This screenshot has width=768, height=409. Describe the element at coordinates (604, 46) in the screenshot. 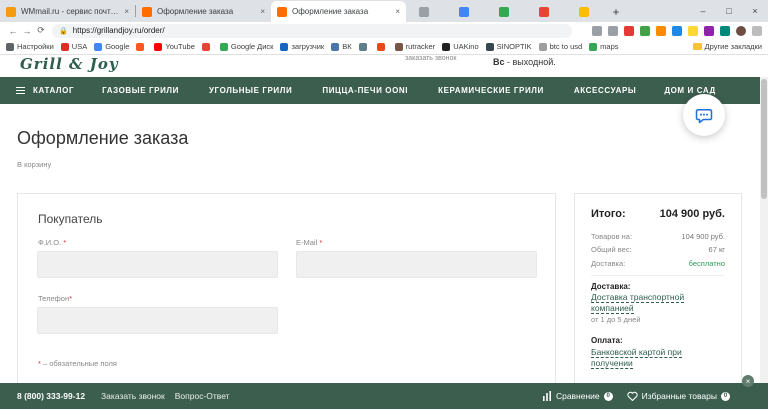

I see `bookmark-item: maps` at that location.